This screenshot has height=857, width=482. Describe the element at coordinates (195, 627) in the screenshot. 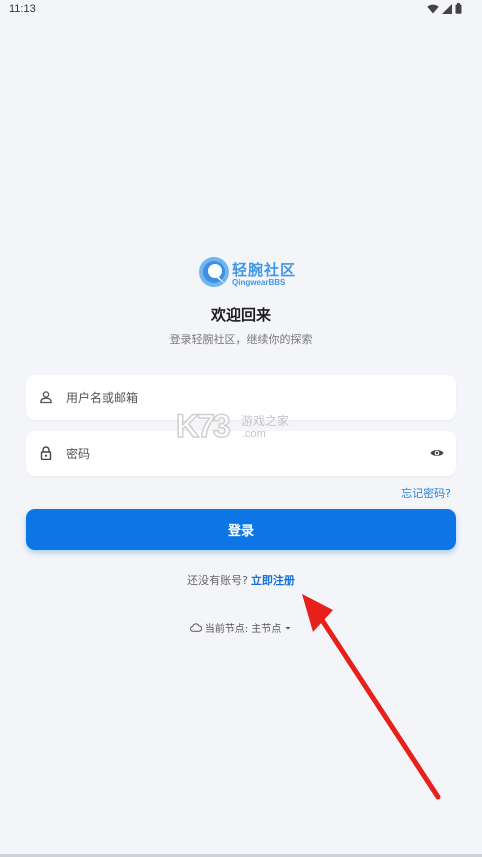

I see `cloud-icon` at that location.